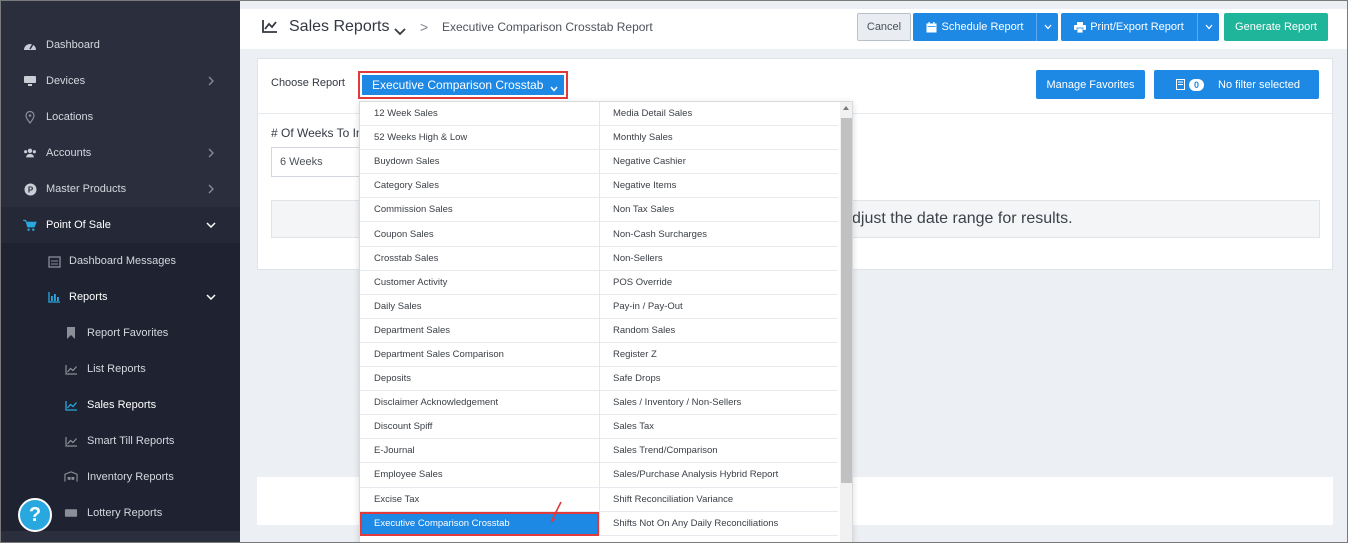 The height and width of the screenshot is (543, 1348). I want to click on report-option: 52 Weeks High & Low, so click(479, 138).